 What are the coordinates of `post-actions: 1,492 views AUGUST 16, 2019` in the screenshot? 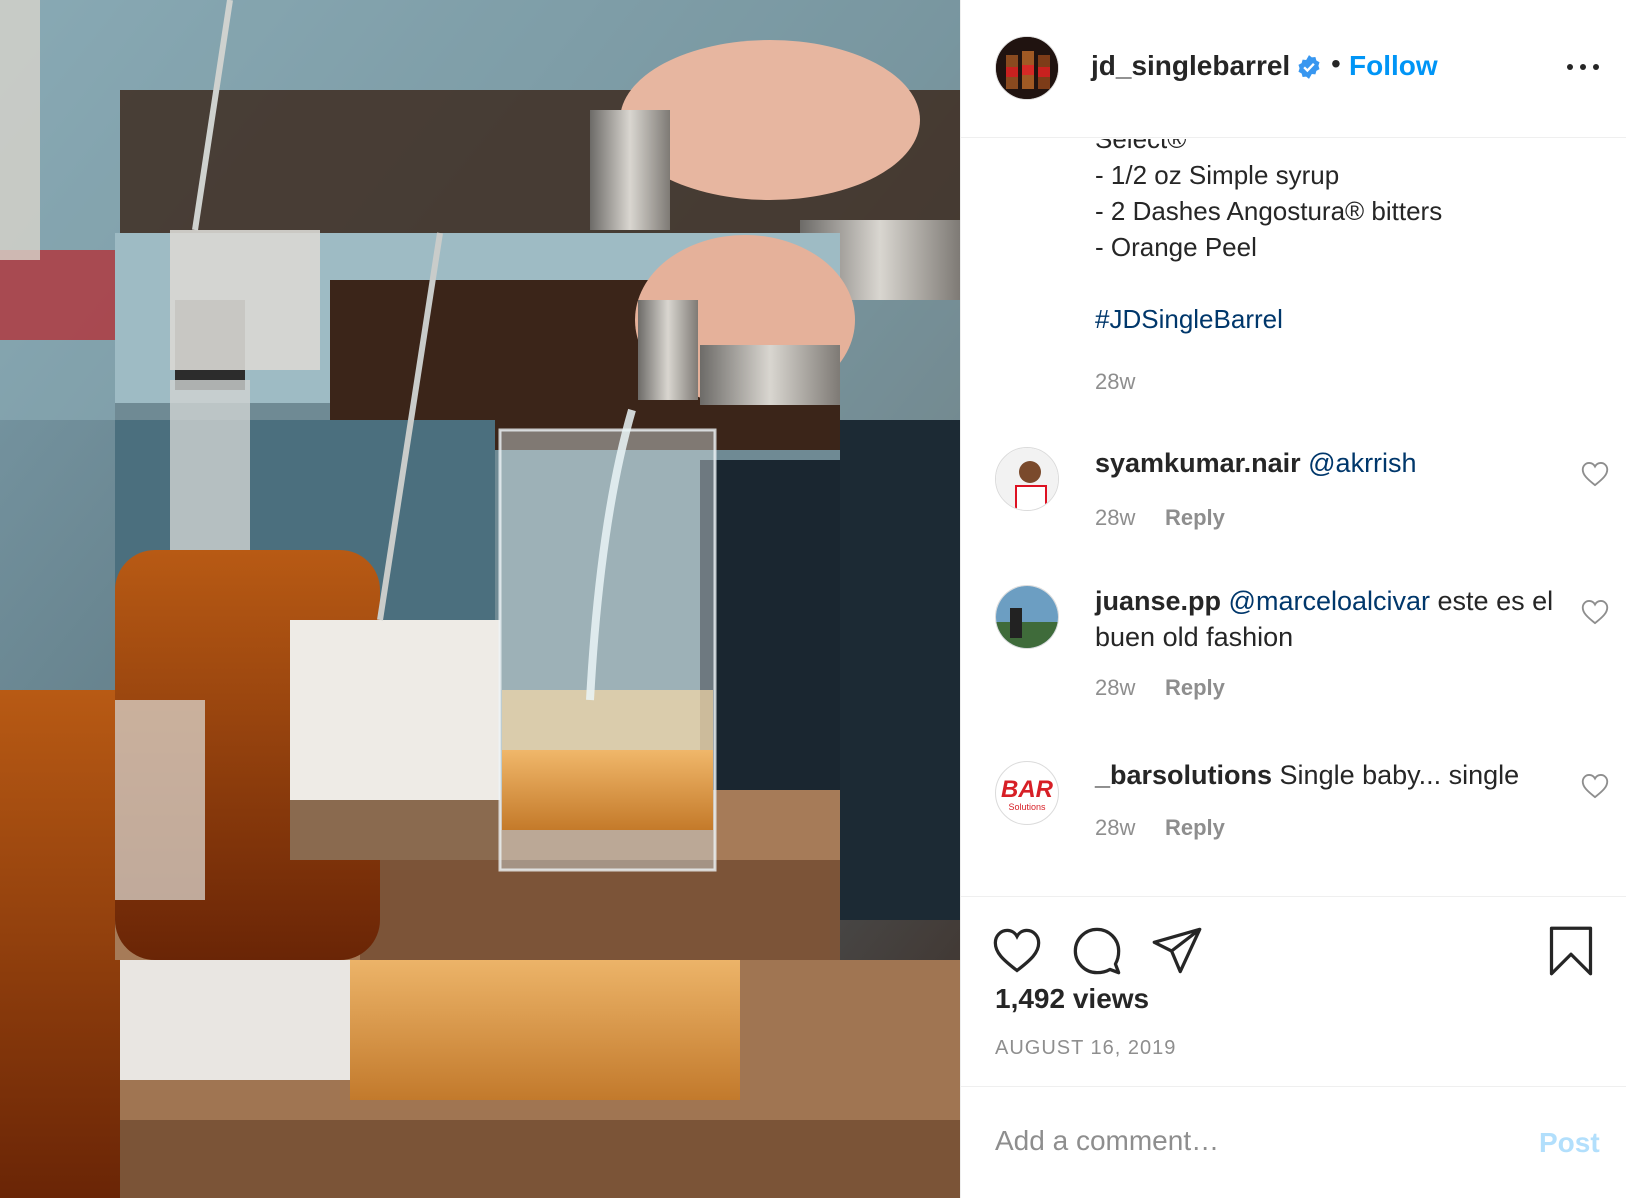 It's located at (1293, 991).